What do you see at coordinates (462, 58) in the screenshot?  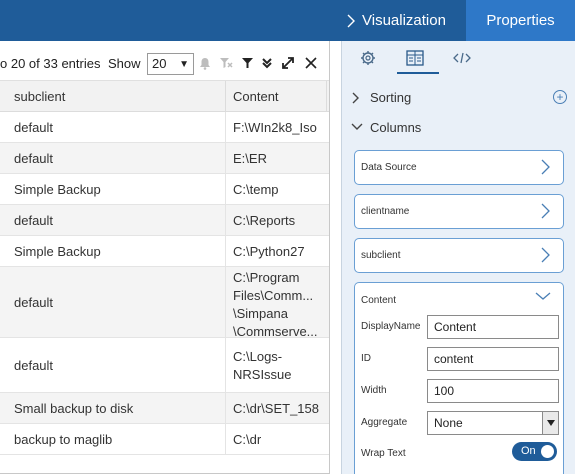 I see `code-icon` at bounding box center [462, 58].